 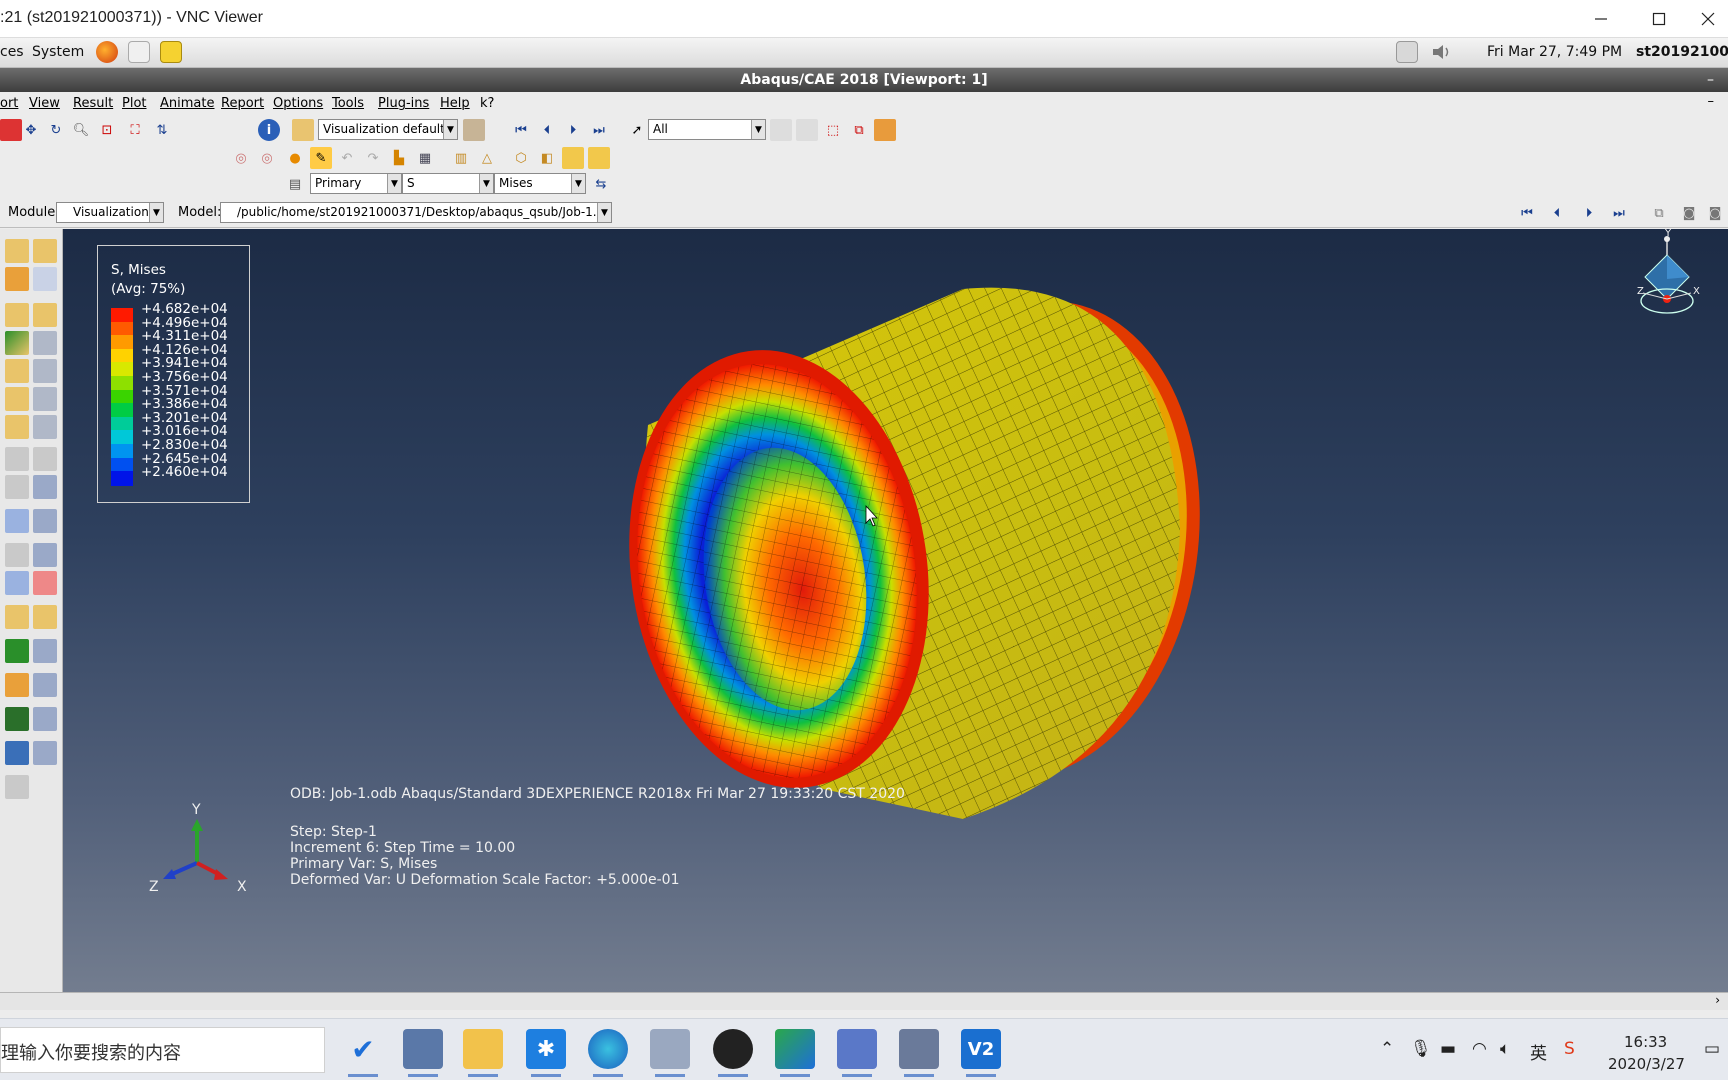 What do you see at coordinates (45, 719) in the screenshot?
I see `display-group-manager-icon` at bounding box center [45, 719].